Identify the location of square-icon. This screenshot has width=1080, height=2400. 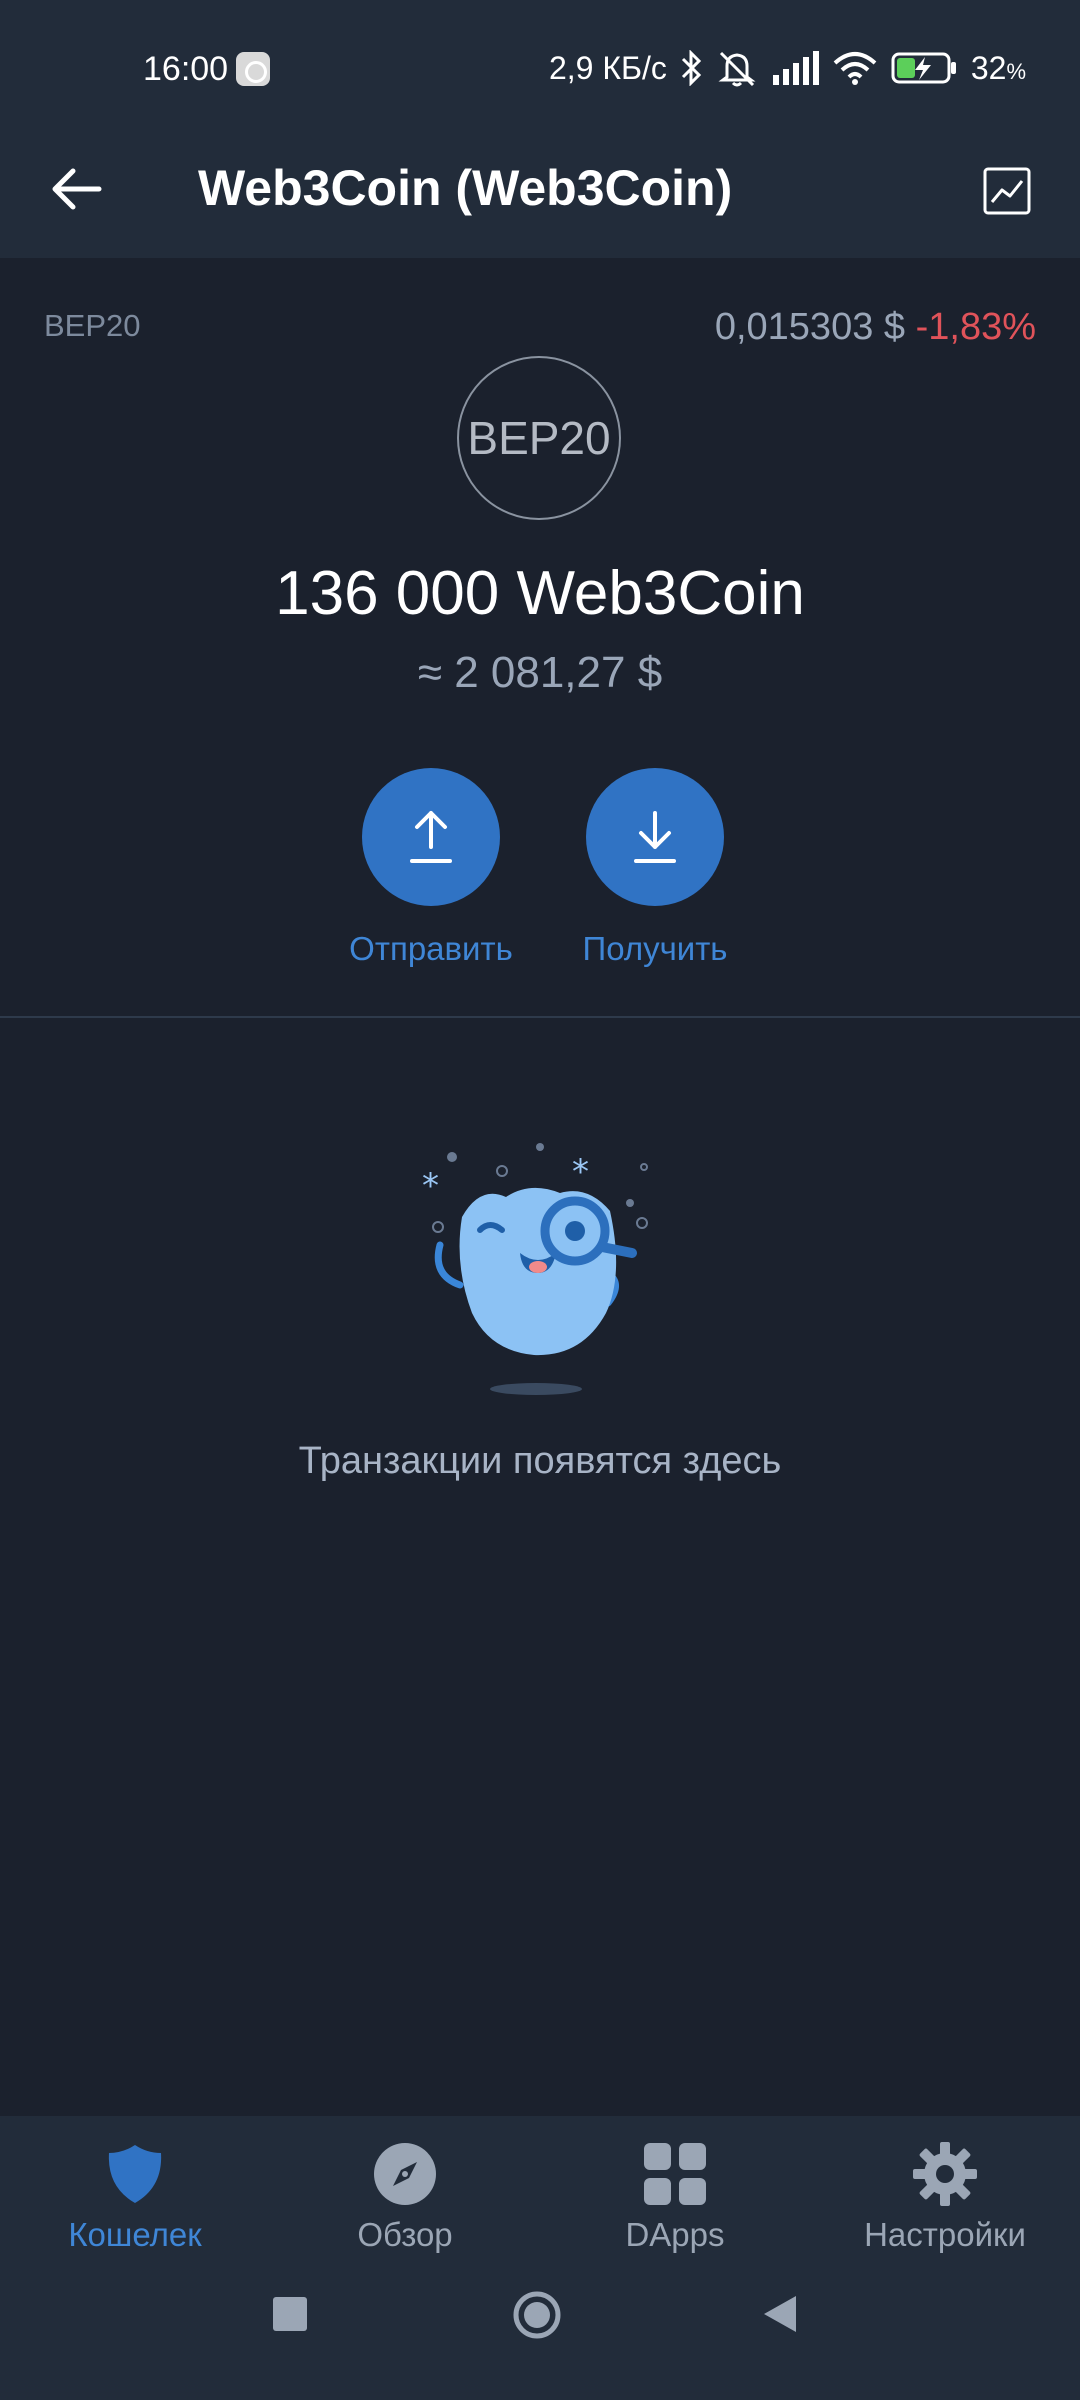
(290, 2314).